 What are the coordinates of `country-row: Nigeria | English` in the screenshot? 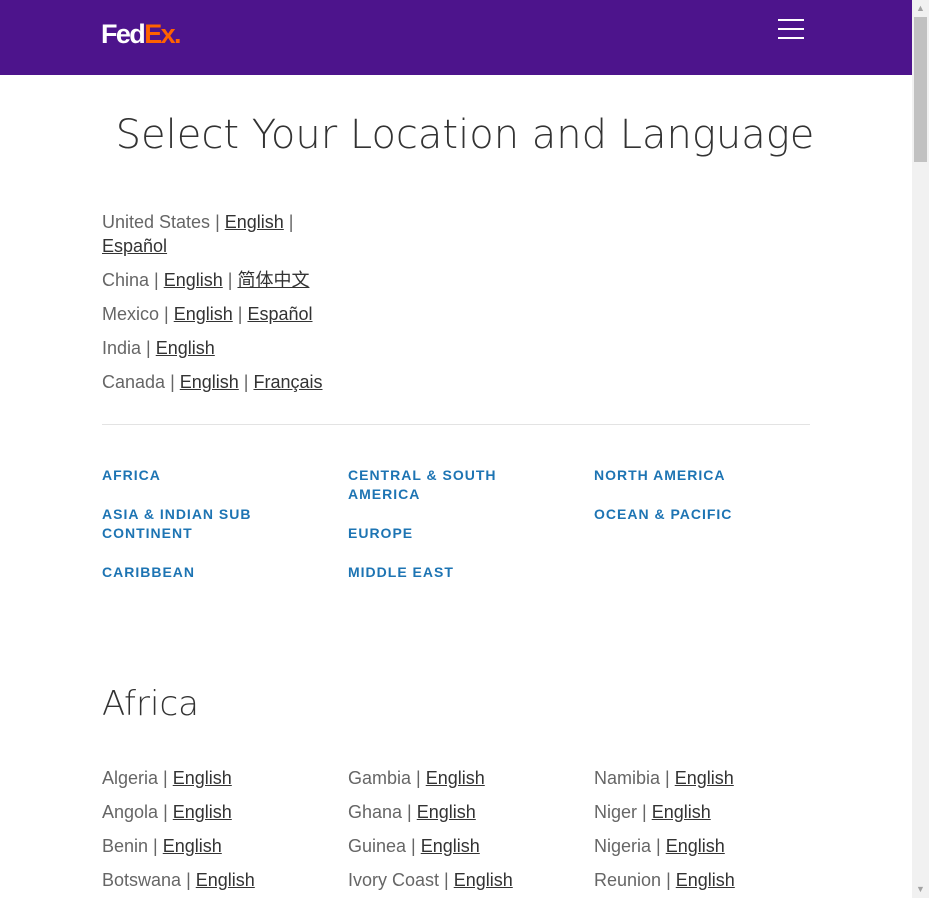 It's located at (709, 846).